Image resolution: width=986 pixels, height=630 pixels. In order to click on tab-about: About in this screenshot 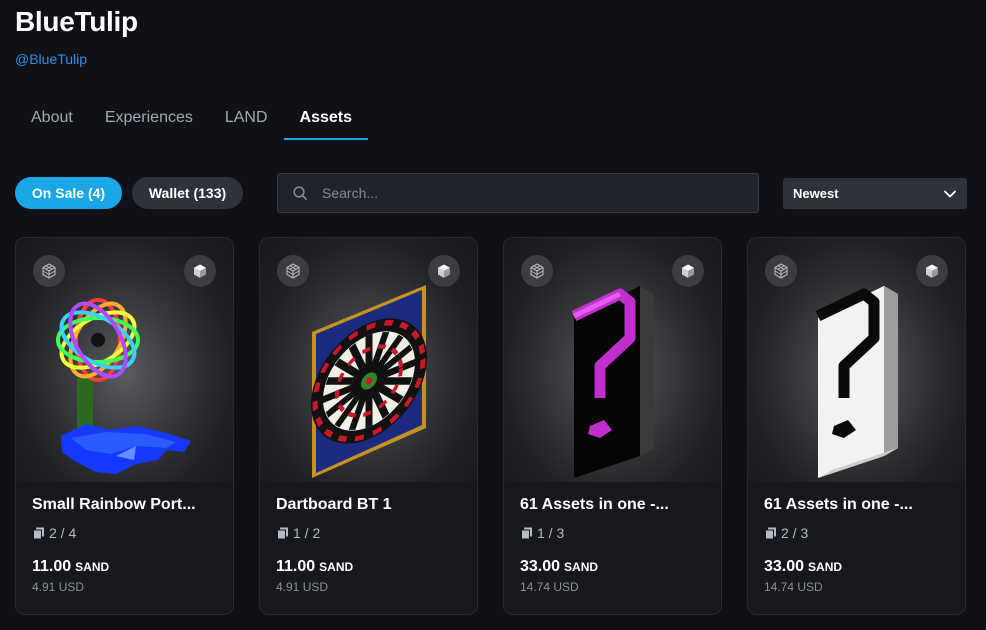, I will do `click(52, 120)`.